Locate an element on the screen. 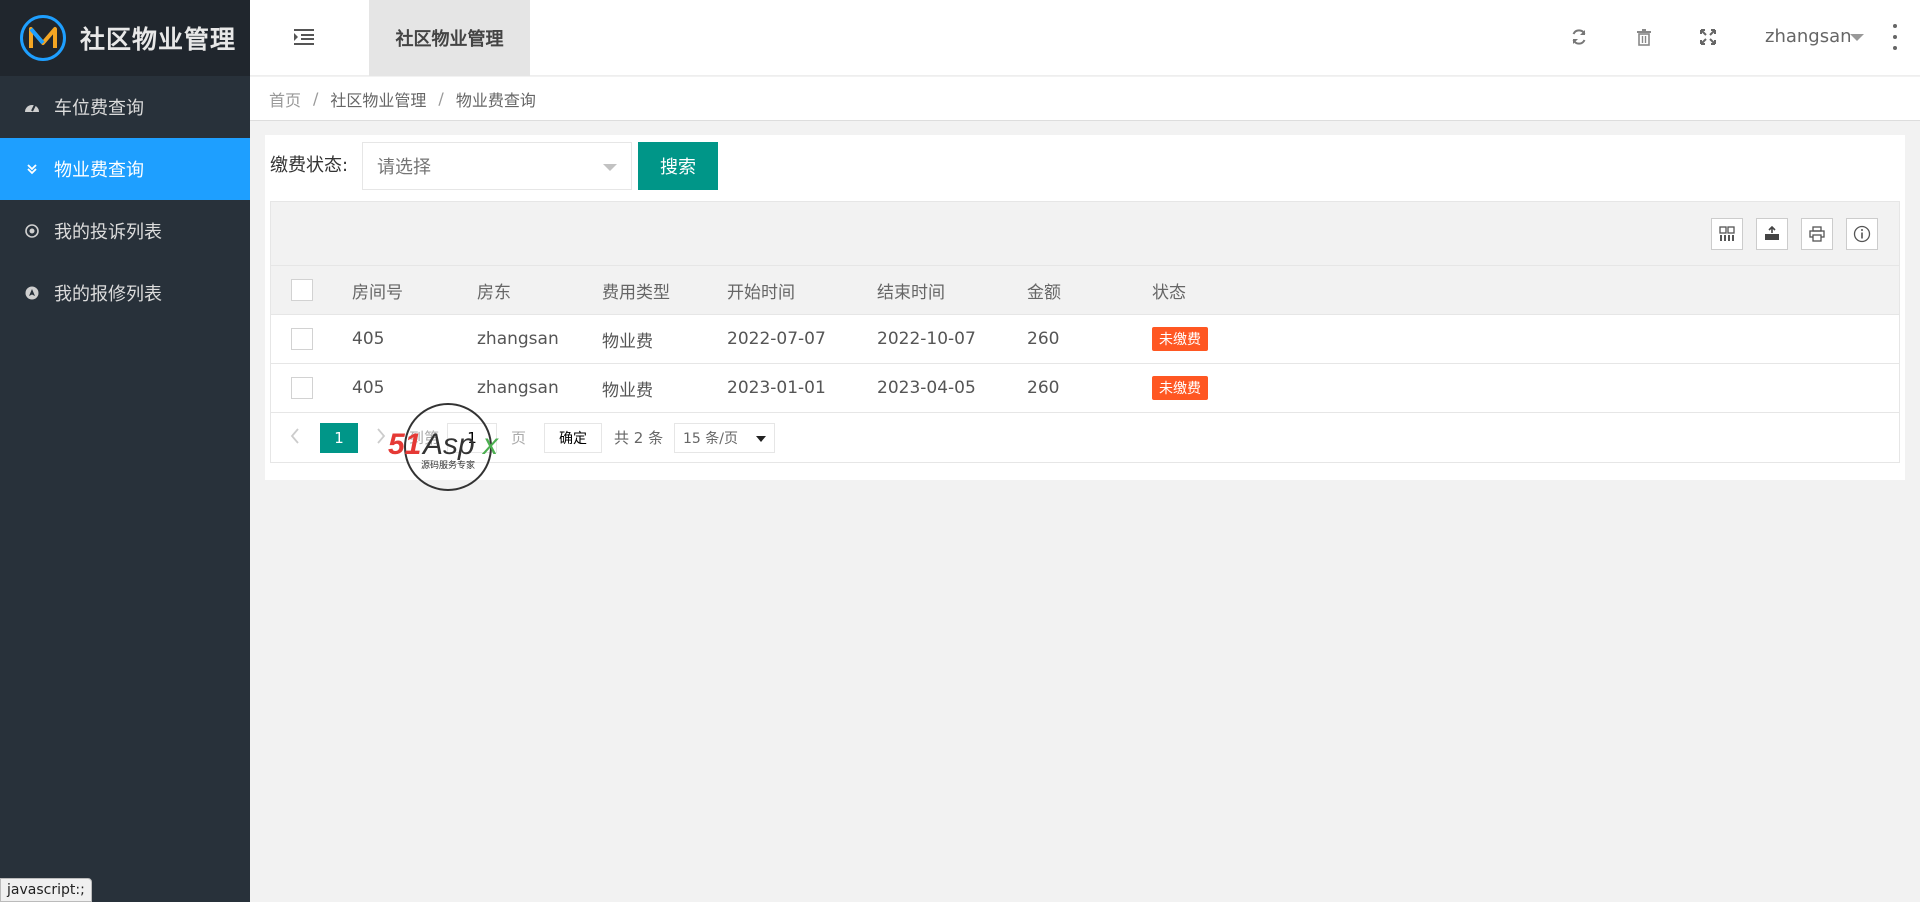 The image size is (1920, 902). refresh-icon is located at coordinates (1579, 37).